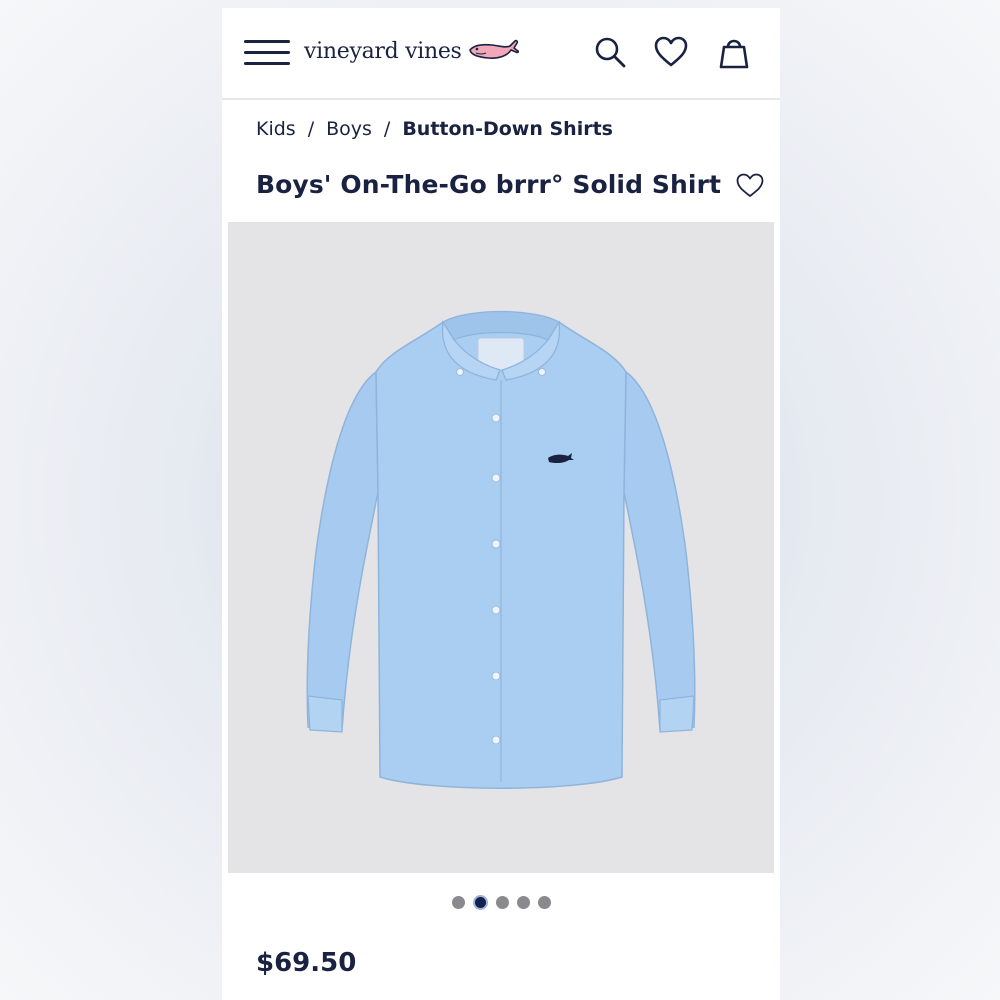 The height and width of the screenshot is (1000, 1000). I want to click on whale-logo-icon, so click(493, 49).